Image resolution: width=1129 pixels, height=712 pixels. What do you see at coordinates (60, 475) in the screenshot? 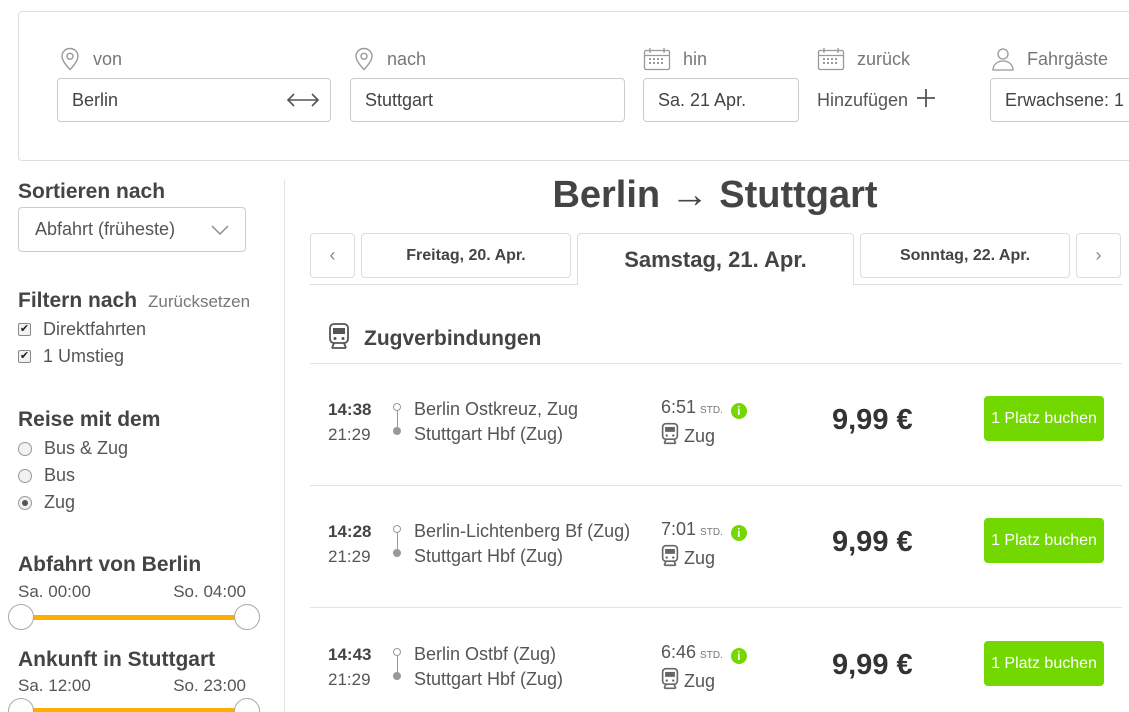
I see `travel-option-label: Bus` at bounding box center [60, 475].